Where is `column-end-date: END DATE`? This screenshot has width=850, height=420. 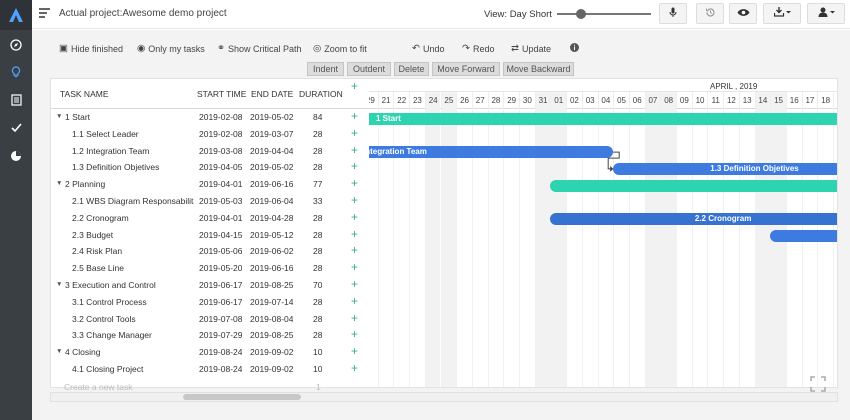 column-end-date: END DATE is located at coordinates (272, 94).